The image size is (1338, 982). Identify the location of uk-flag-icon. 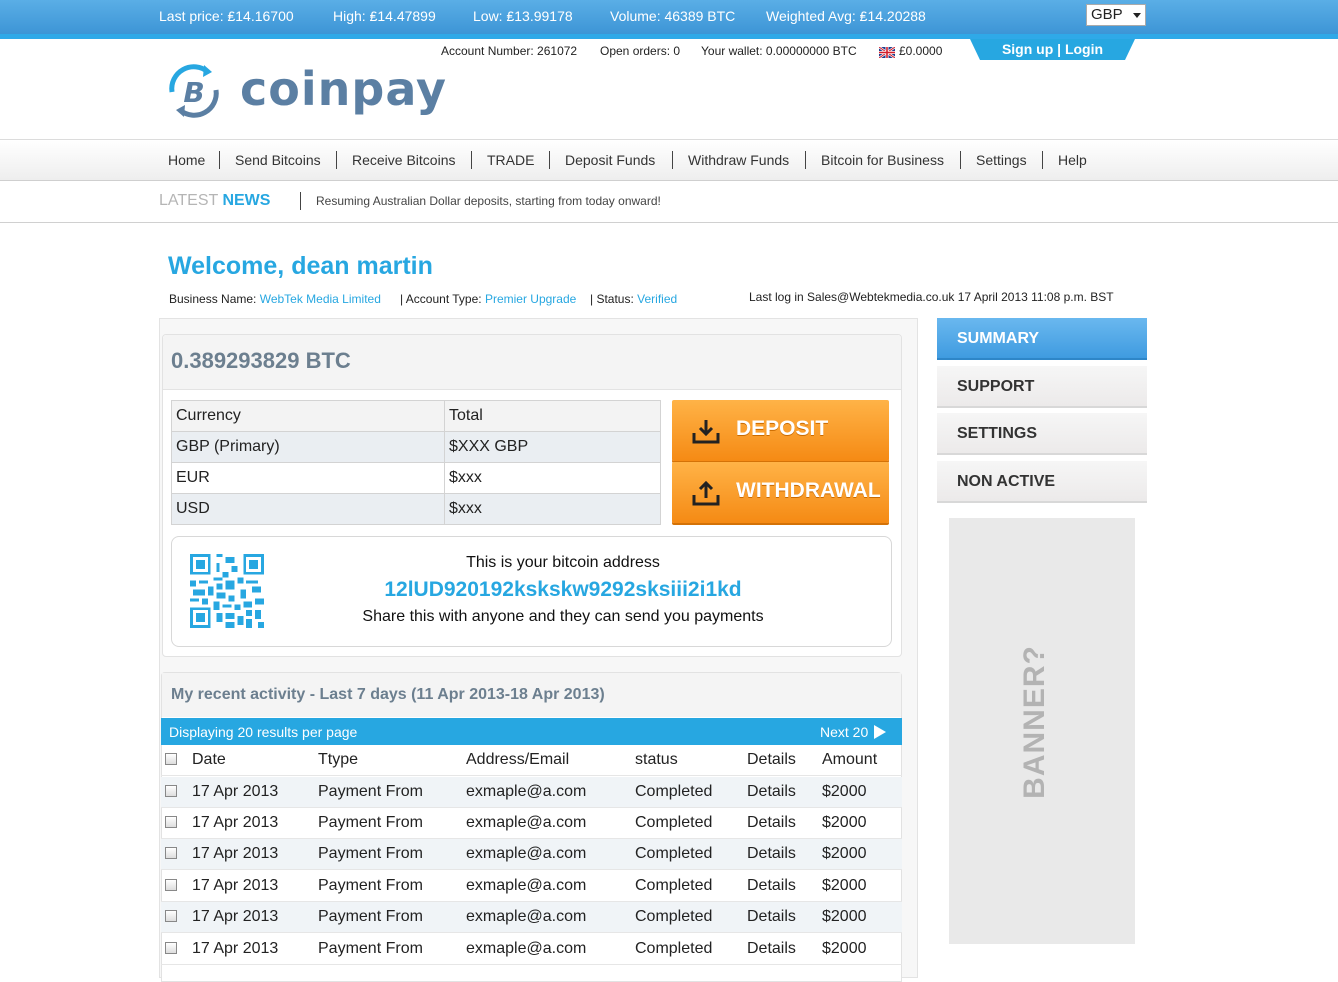
(887, 52).